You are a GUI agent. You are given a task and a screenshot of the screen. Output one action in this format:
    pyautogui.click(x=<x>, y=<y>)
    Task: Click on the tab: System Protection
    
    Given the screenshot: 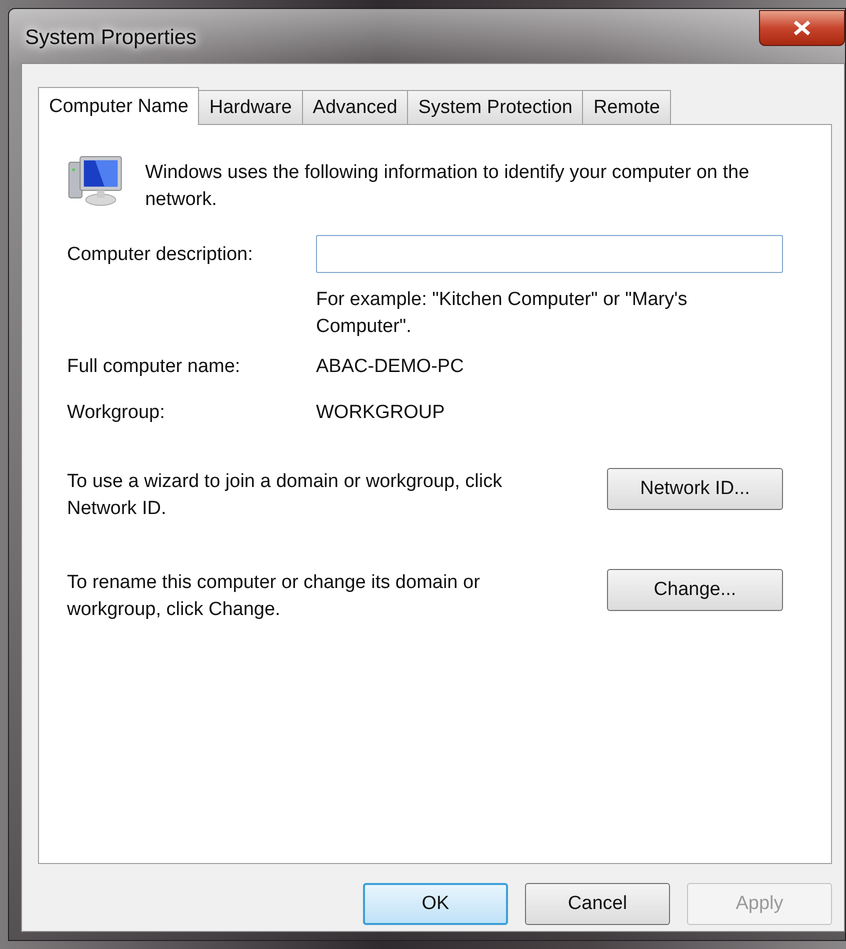 What is the action you would take?
    pyautogui.click(x=495, y=107)
    